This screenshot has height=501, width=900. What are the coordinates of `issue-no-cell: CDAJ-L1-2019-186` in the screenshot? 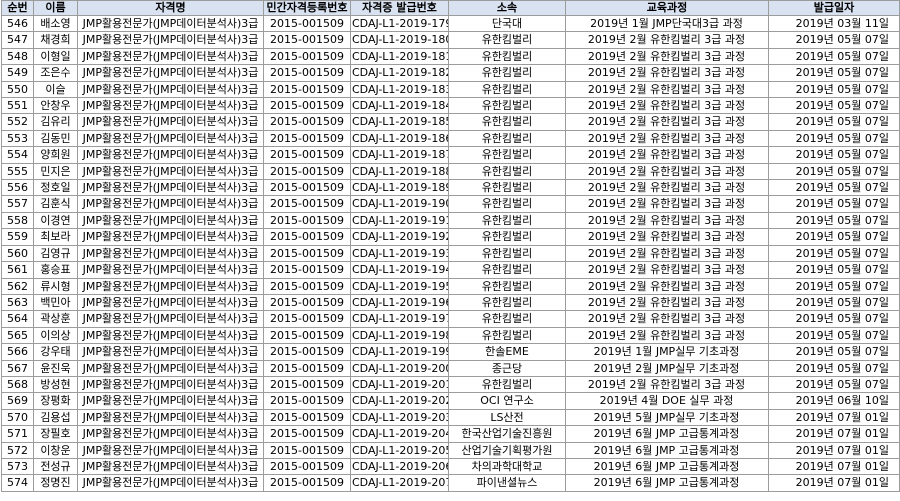 It's located at (399, 138).